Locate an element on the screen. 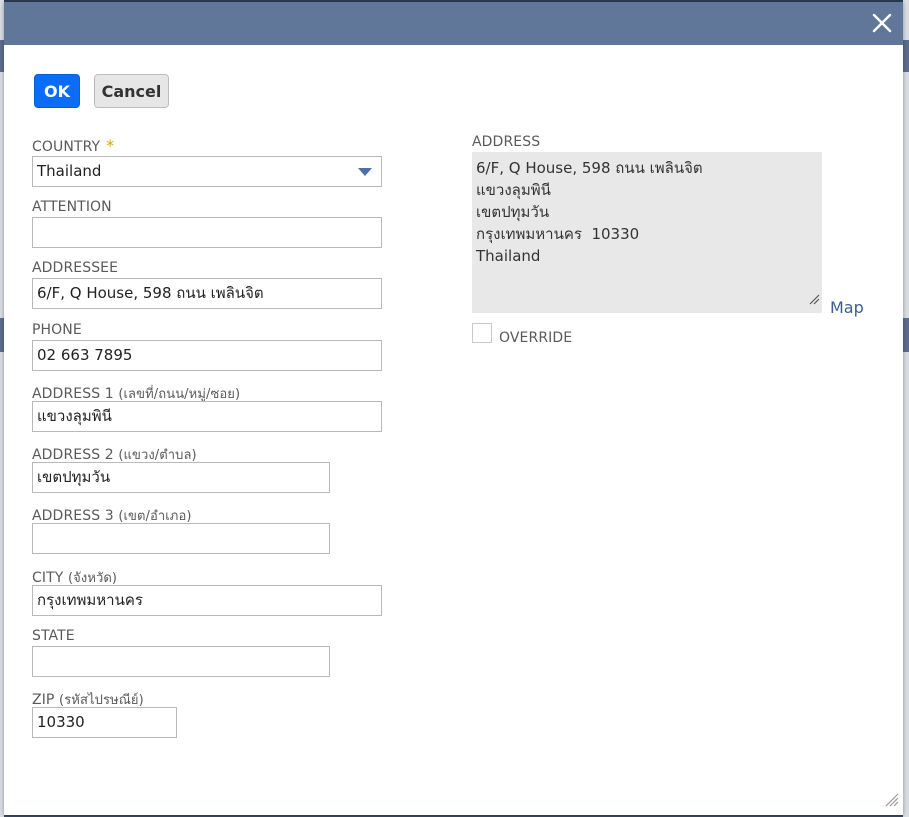 This screenshot has height=817, width=909. map-link: Map is located at coordinates (847, 307).